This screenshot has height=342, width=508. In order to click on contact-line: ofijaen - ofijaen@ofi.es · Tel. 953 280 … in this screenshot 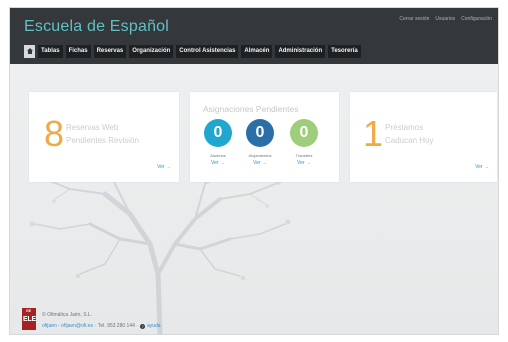, I will do `click(101, 326)`.